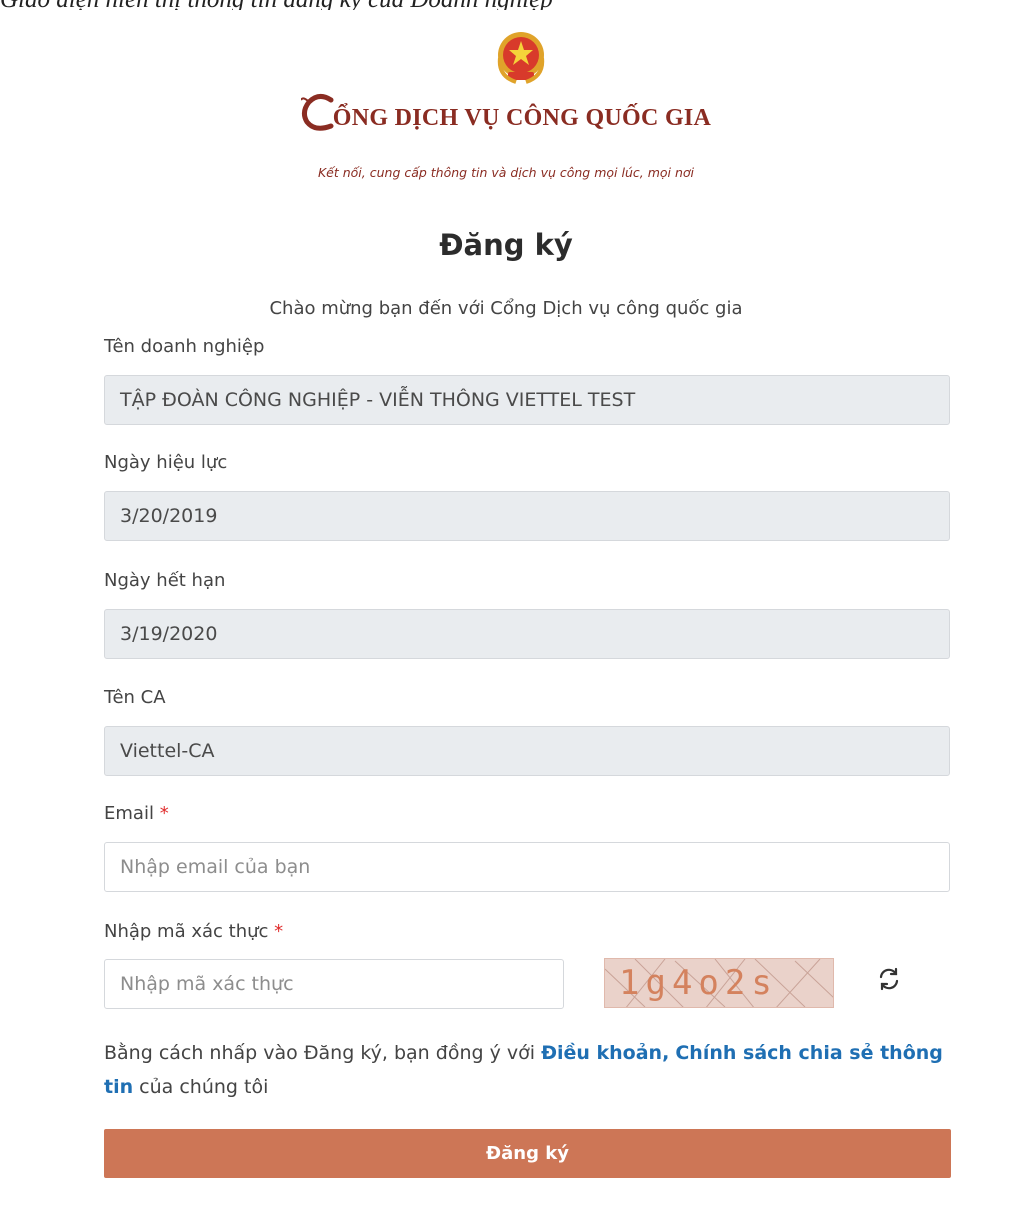 This screenshot has height=1229, width=1012. I want to click on captcha-required-mark: *, so click(279, 931).